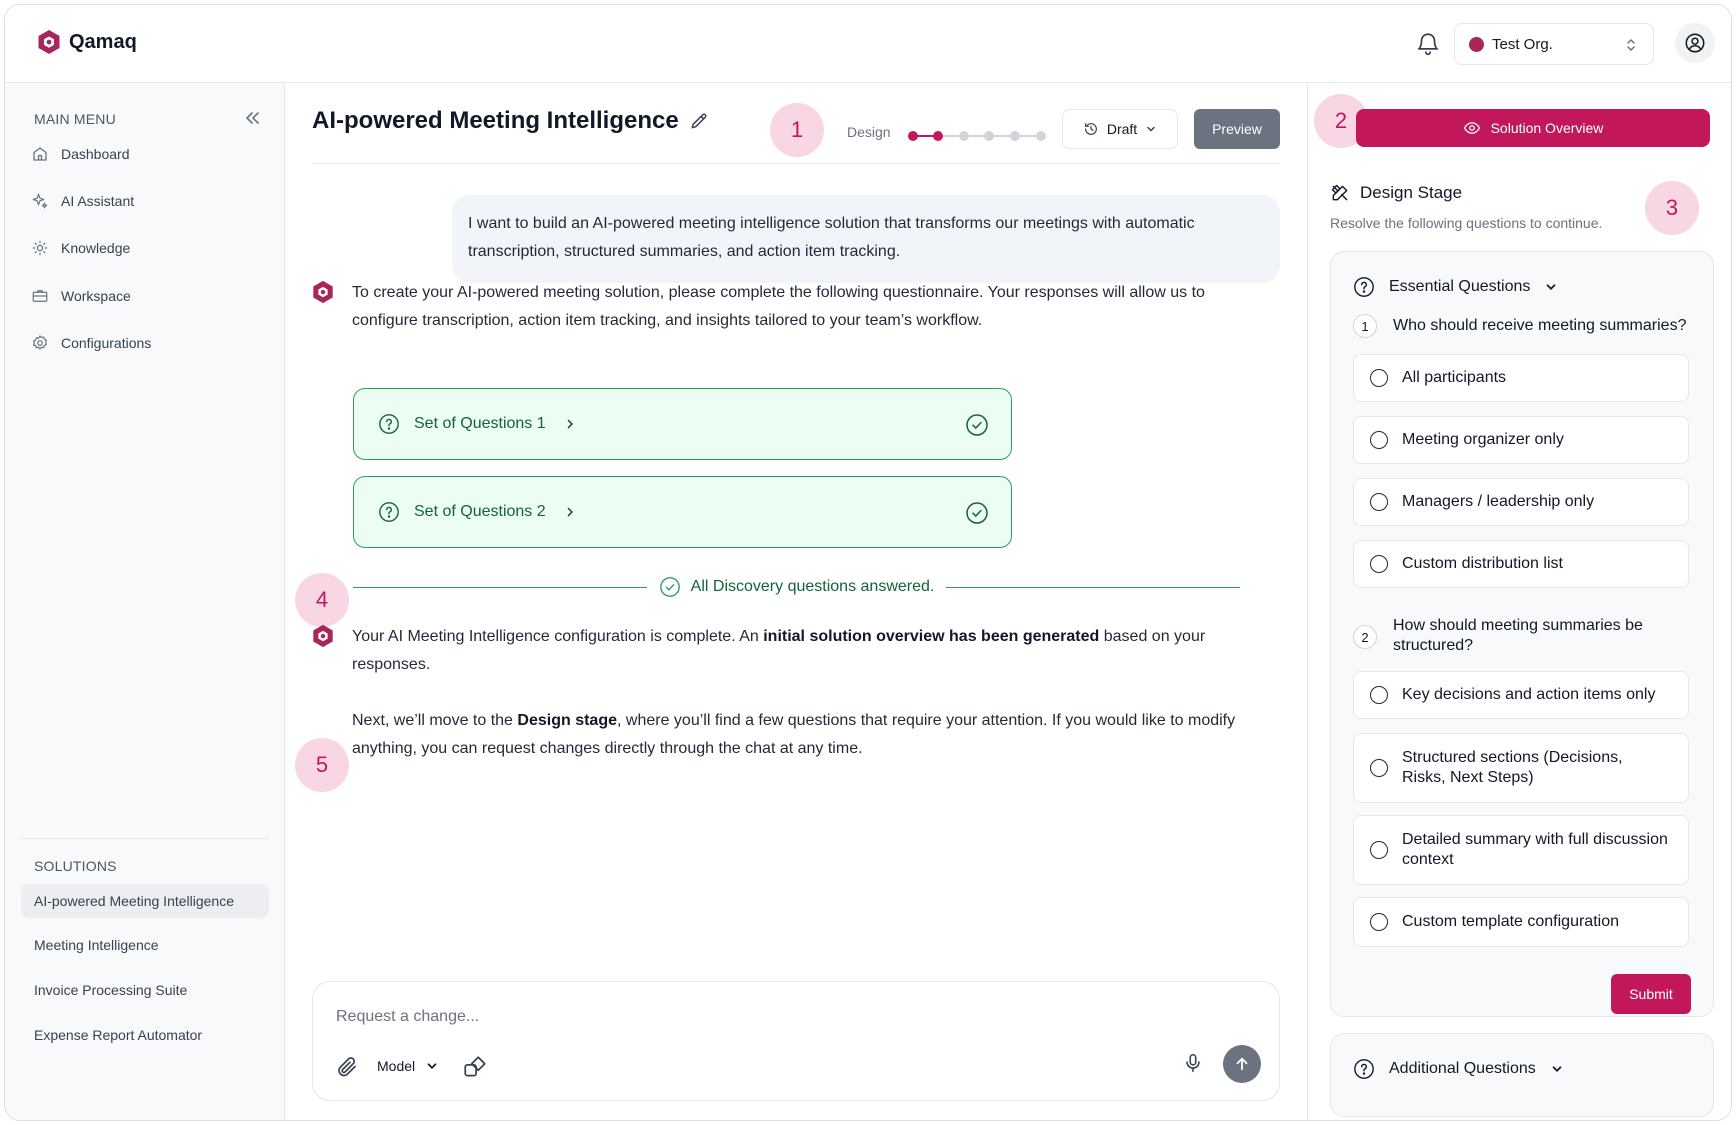 The width and height of the screenshot is (1736, 1125). What do you see at coordinates (91, 343) in the screenshot?
I see `sidebar-item-configurations: Configurations` at bounding box center [91, 343].